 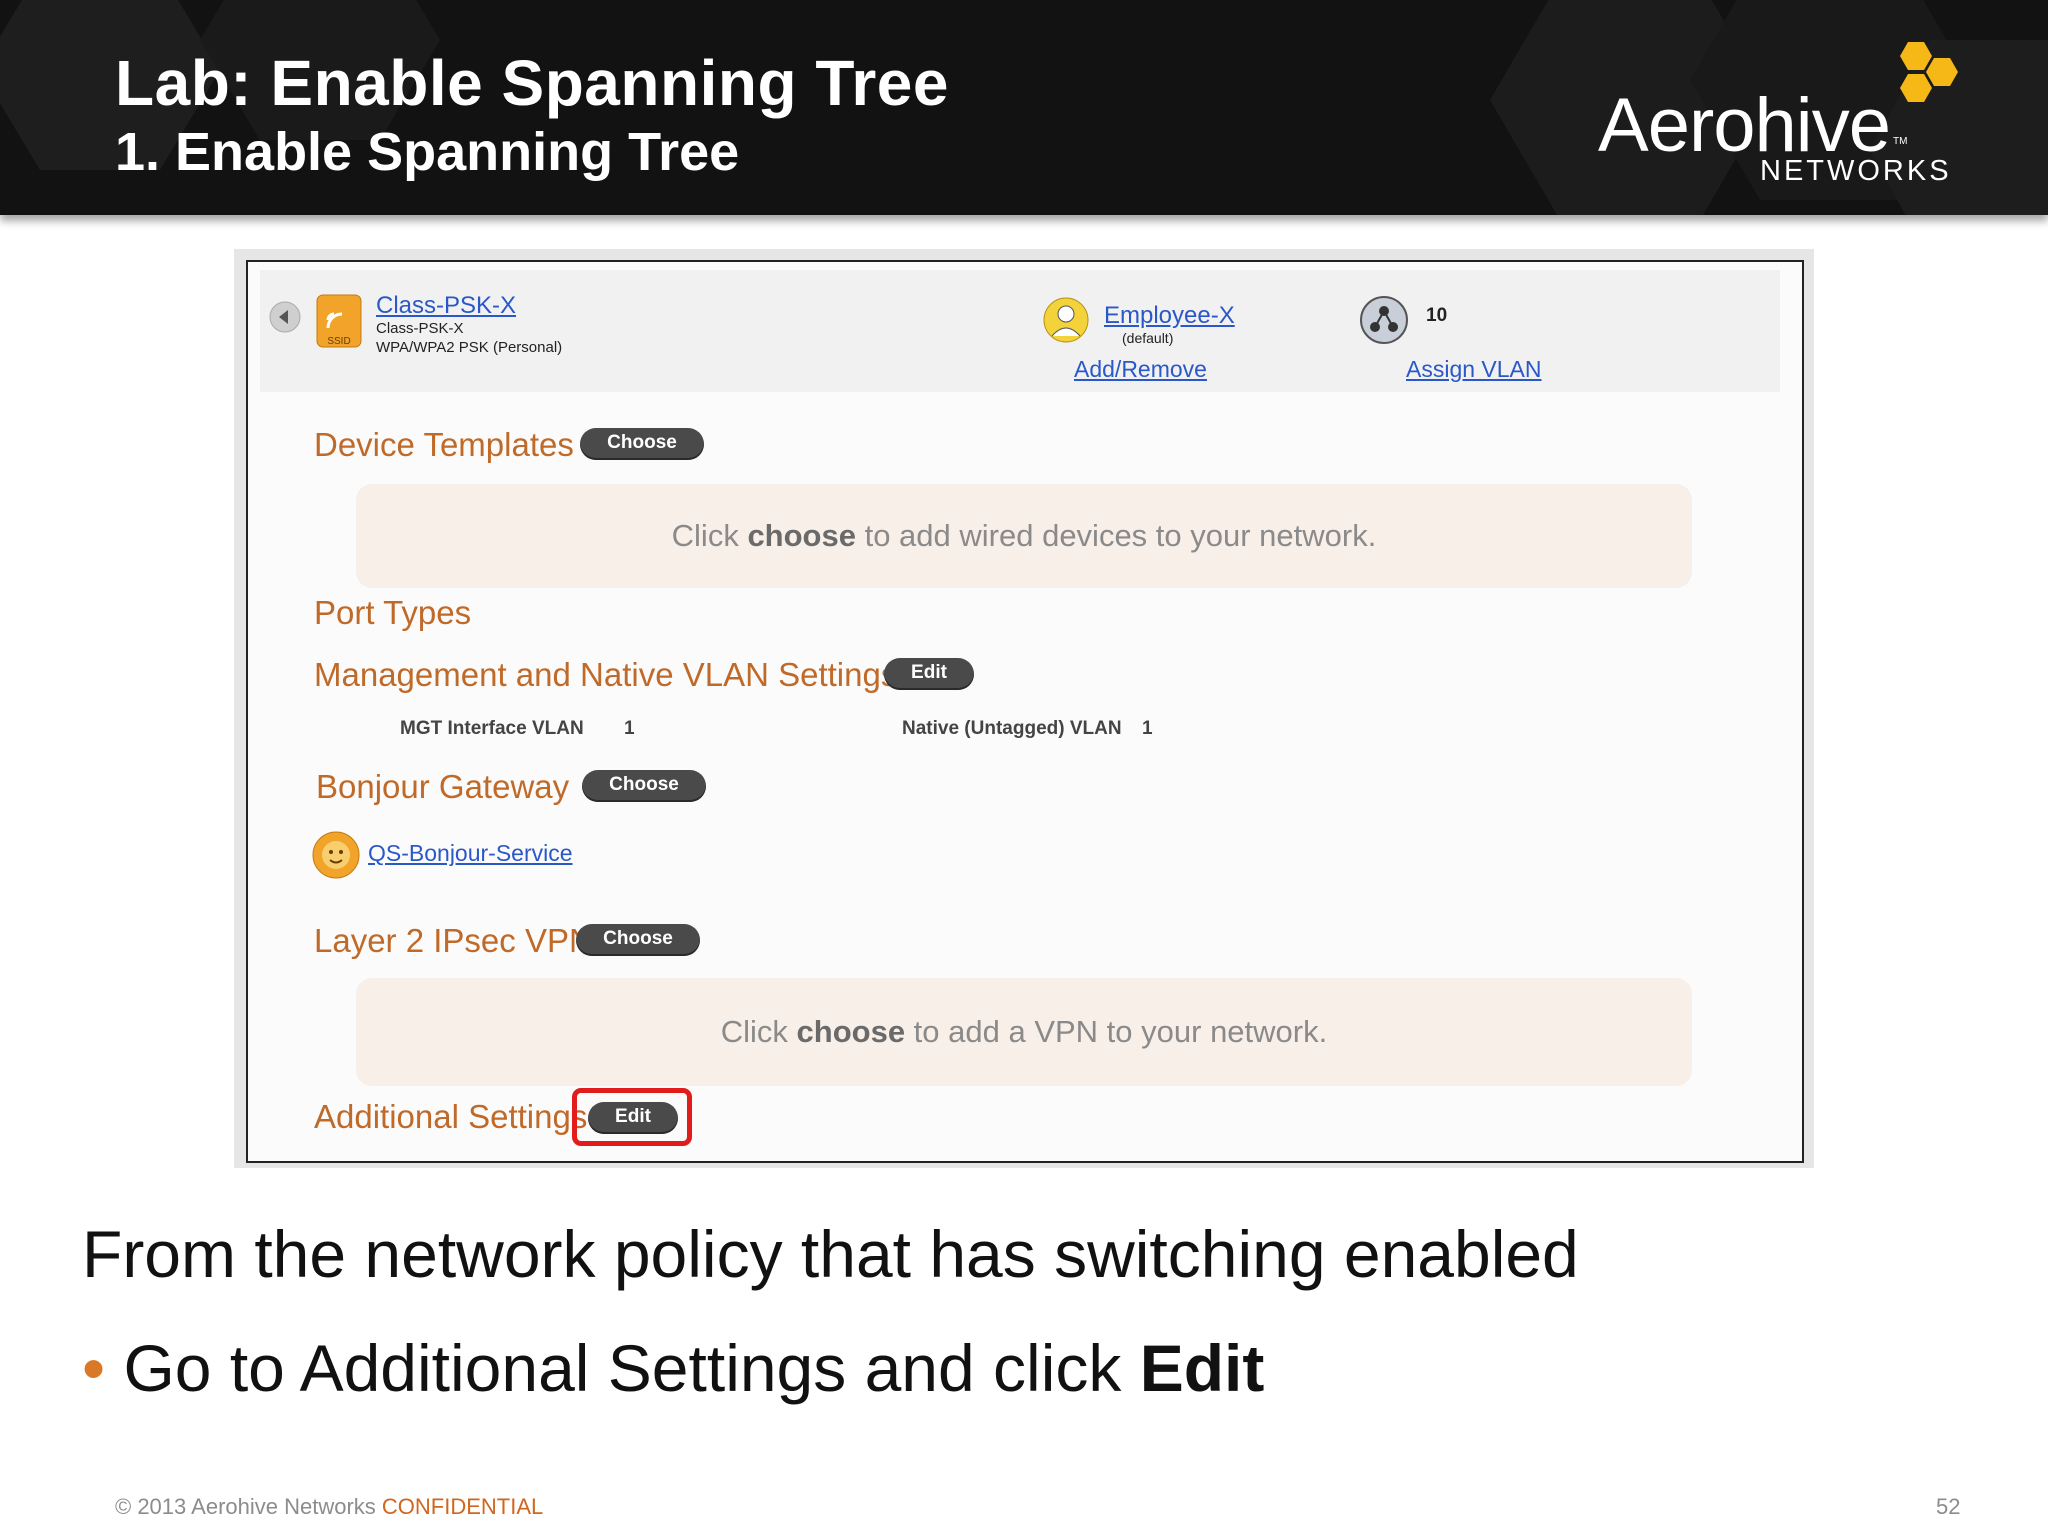 I want to click on l2-ipsec-vpn-label: Layer 2 IPsec VPN, so click(x=453, y=940).